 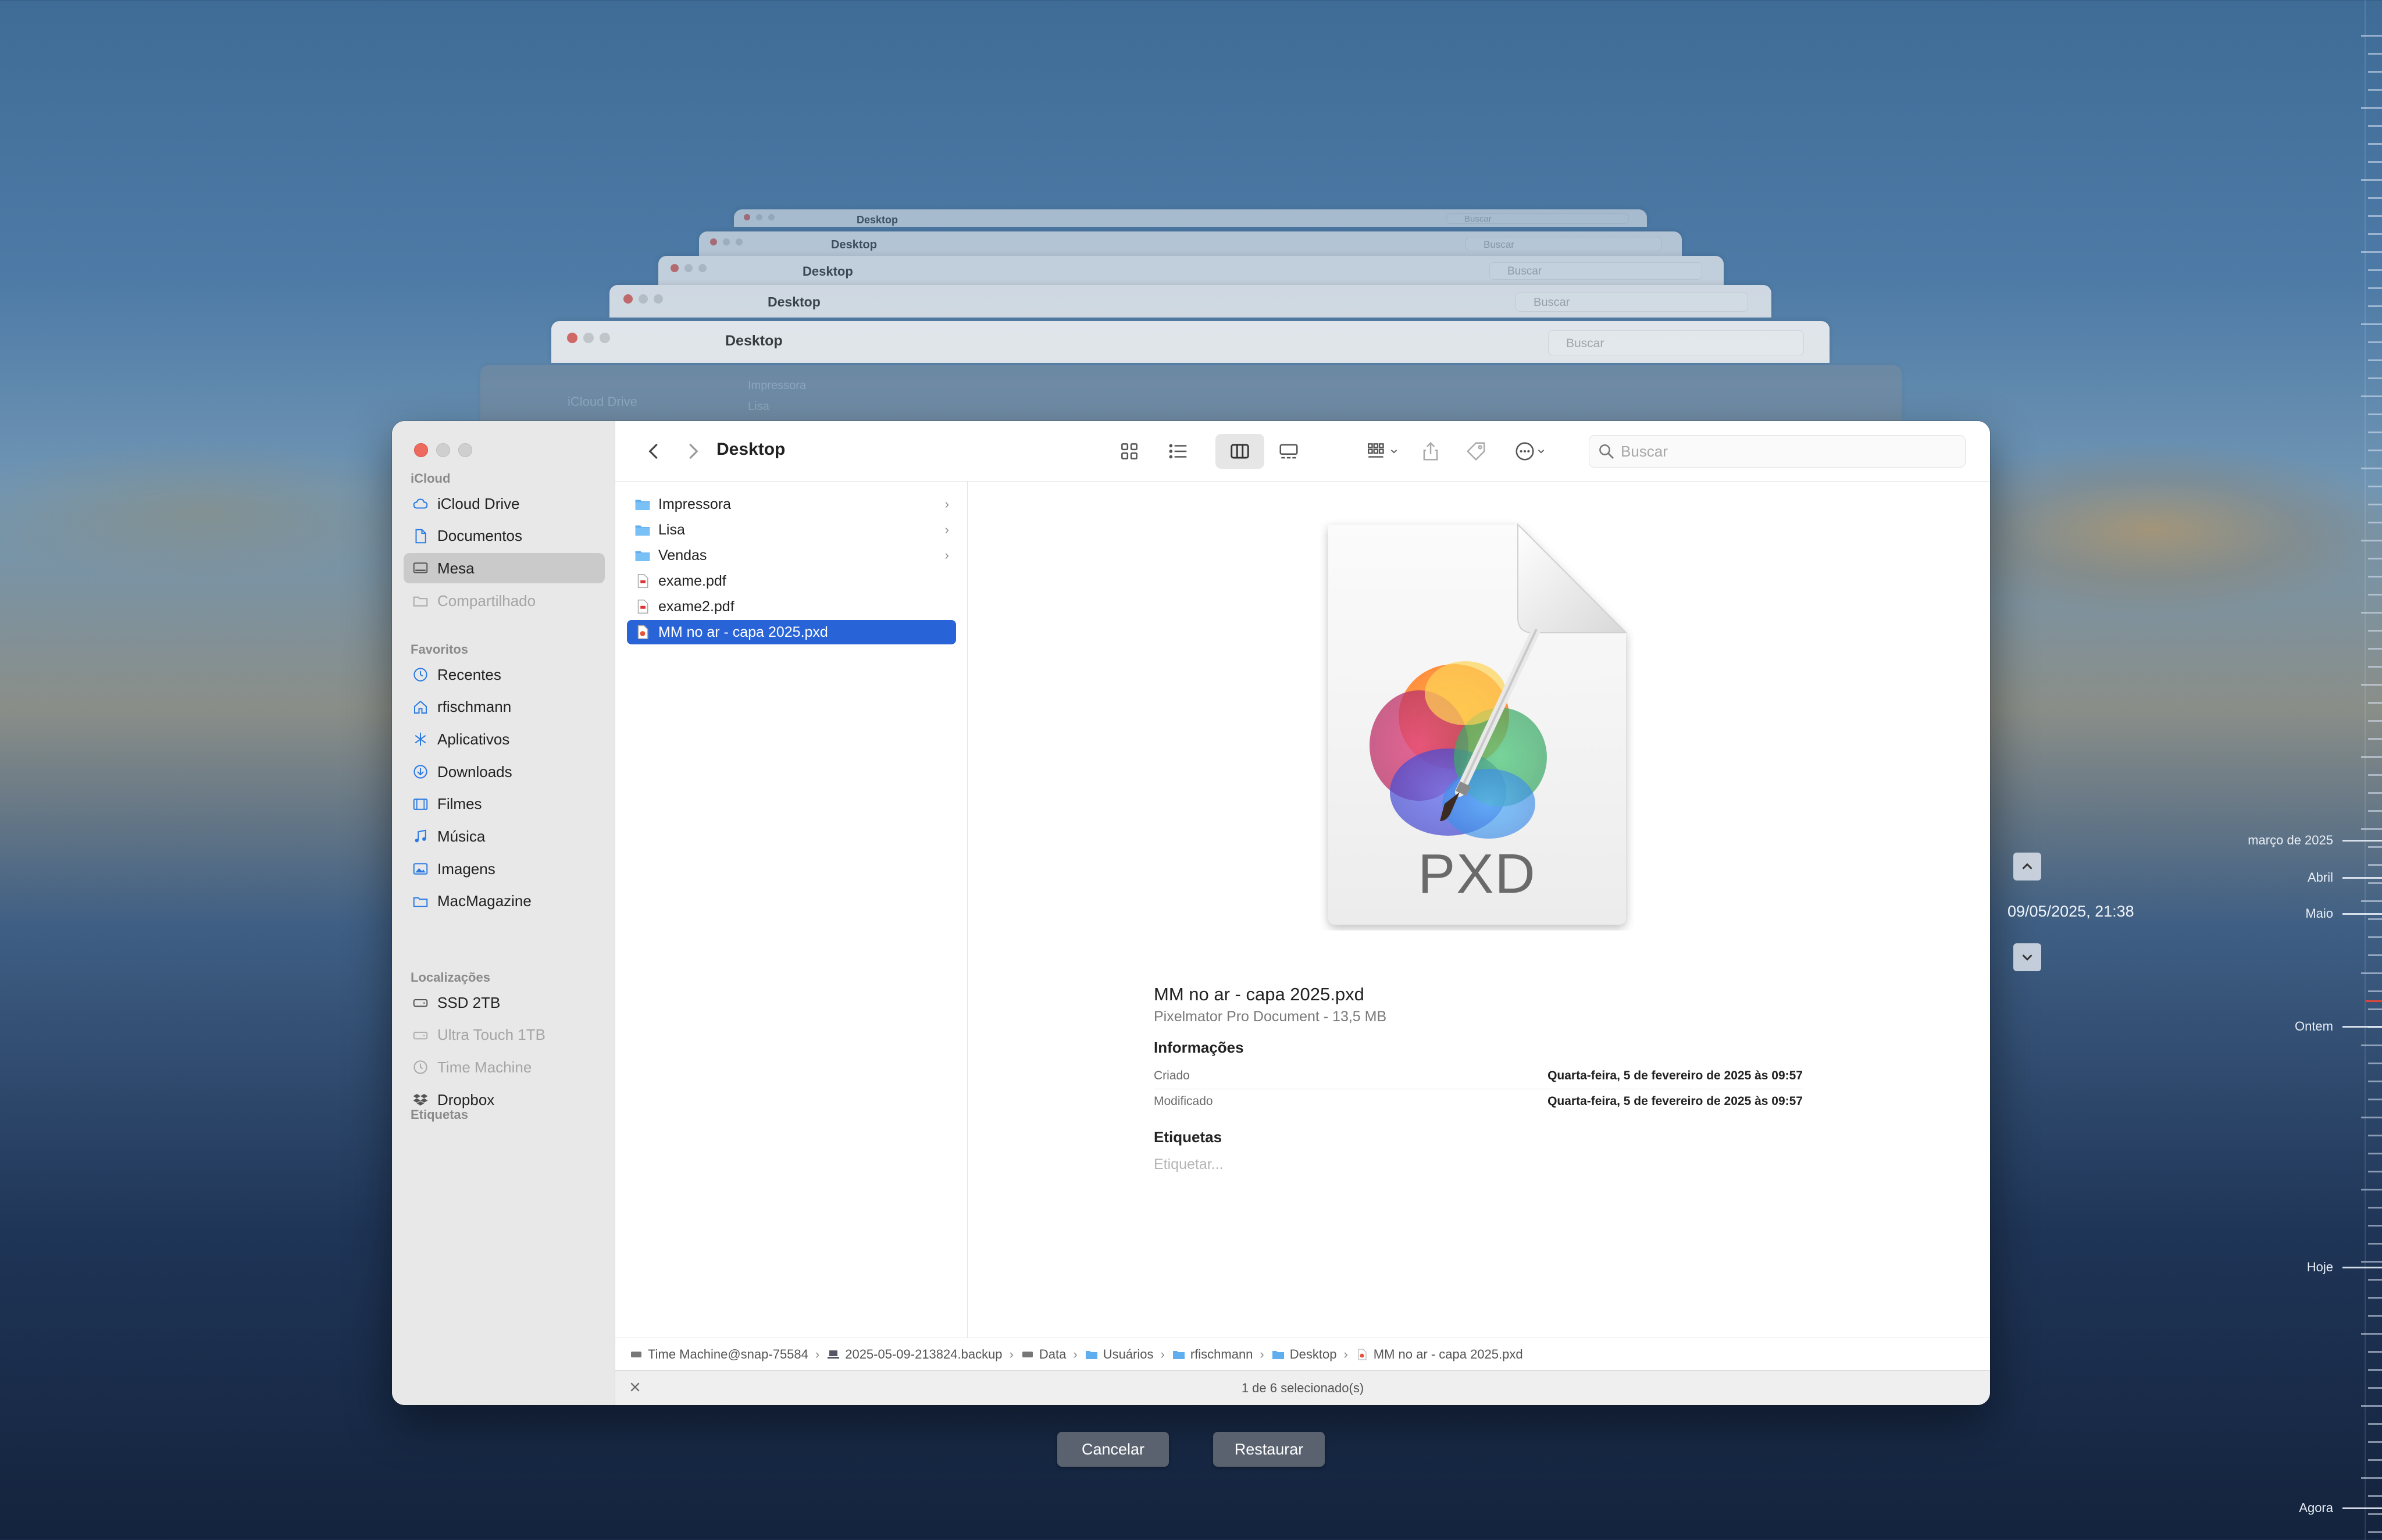 I want to click on group-button, so click(x=1383, y=451).